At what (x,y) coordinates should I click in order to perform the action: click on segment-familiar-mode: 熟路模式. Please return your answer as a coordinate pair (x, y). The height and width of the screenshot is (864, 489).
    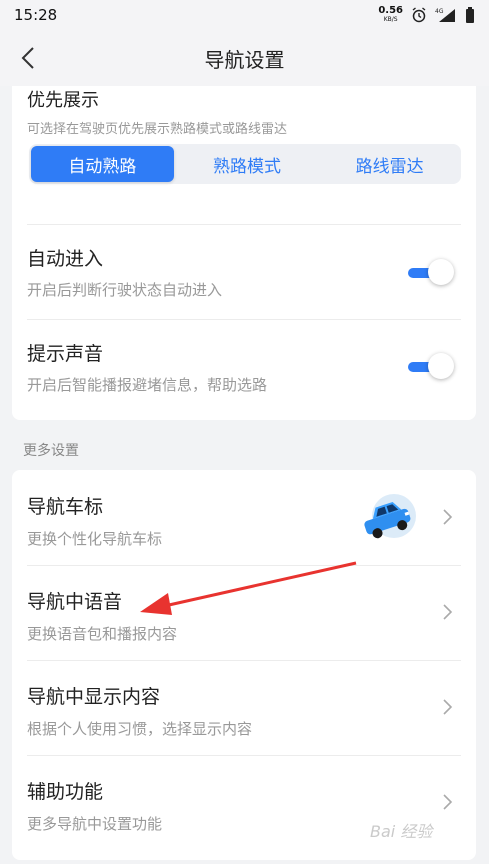
    Looking at the image, I should click on (247, 164).